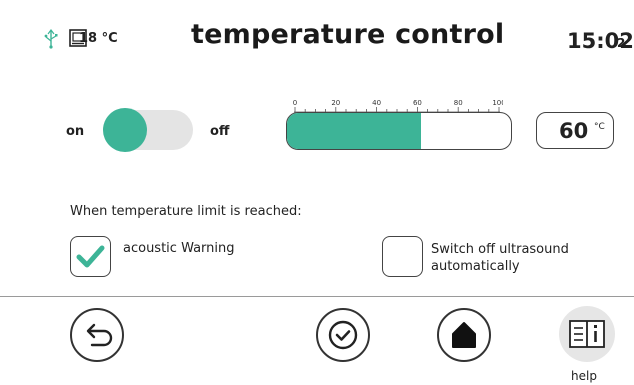 The height and width of the screenshot is (385, 634). What do you see at coordinates (417, 103) in the screenshot?
I see `scale-tick-label: 60` at bounding box center [417, 103].